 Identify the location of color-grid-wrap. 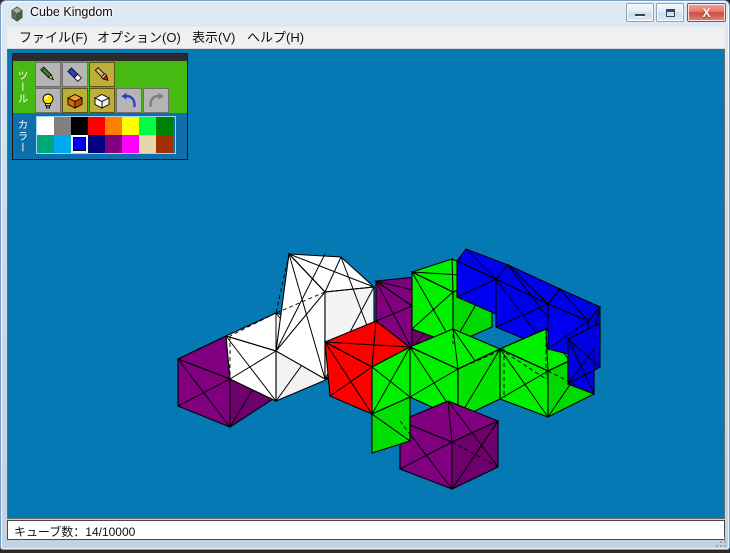
(110, 136).